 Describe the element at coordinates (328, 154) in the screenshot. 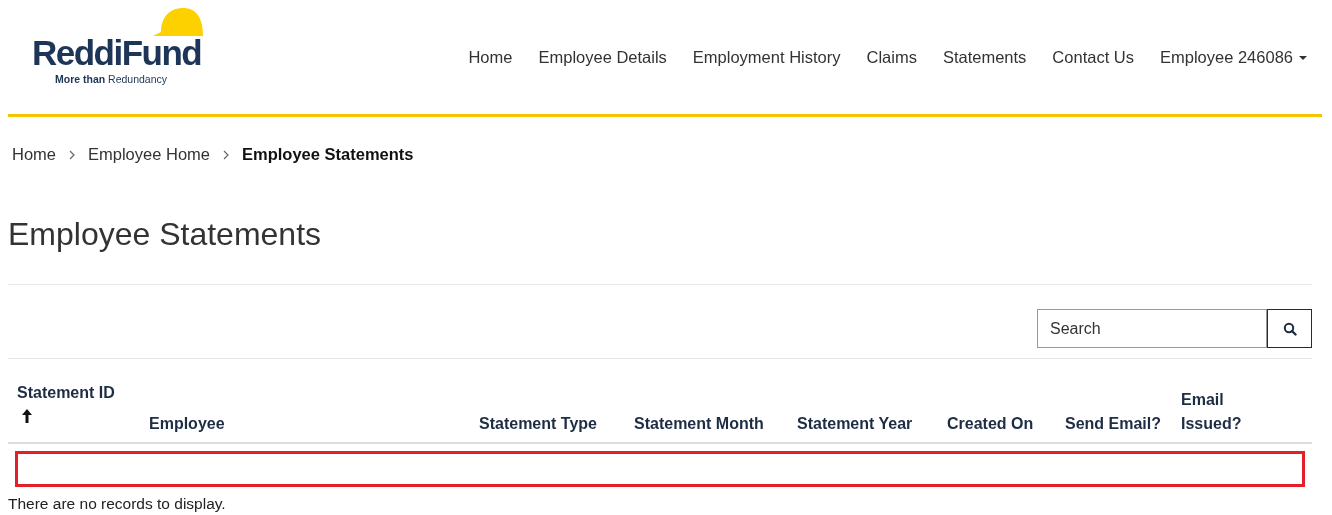

I see `current-page-label: Employee Statements` at that location.